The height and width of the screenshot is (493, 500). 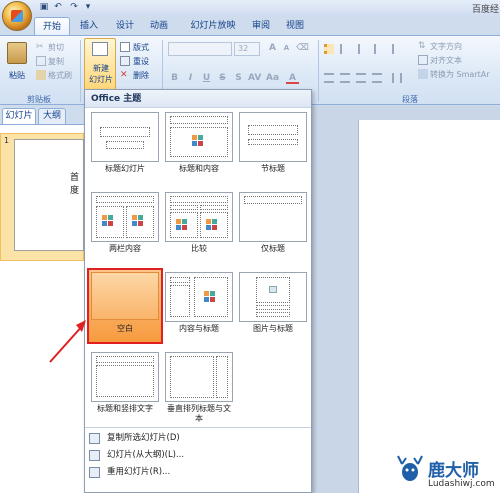 I want to click on underline-icon: U, so click(x=206, y=78).